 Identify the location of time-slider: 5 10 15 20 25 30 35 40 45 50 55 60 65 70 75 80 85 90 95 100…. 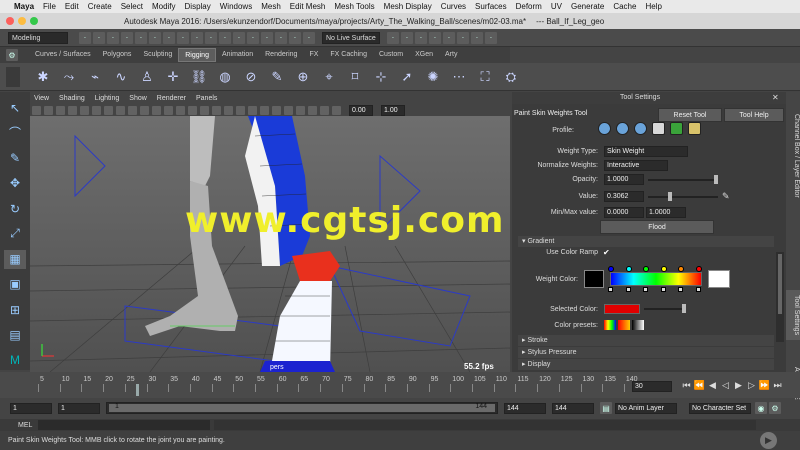
(400, 385).